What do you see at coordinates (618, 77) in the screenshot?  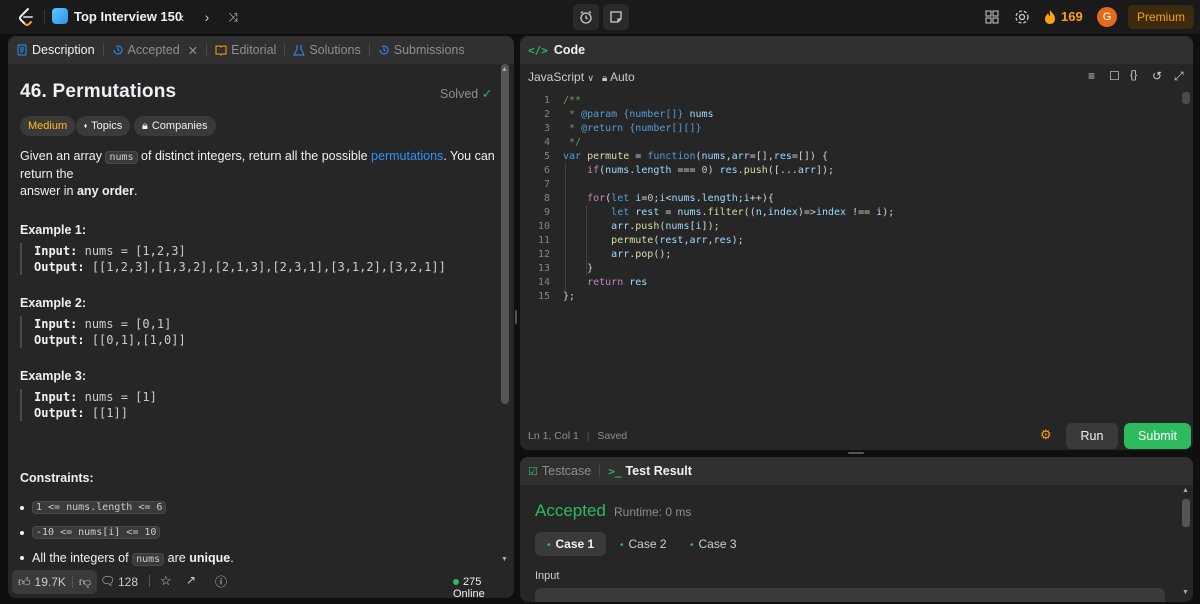 I see `mode-select: 🔒︎ Auto` at bounding box center [618, 77].